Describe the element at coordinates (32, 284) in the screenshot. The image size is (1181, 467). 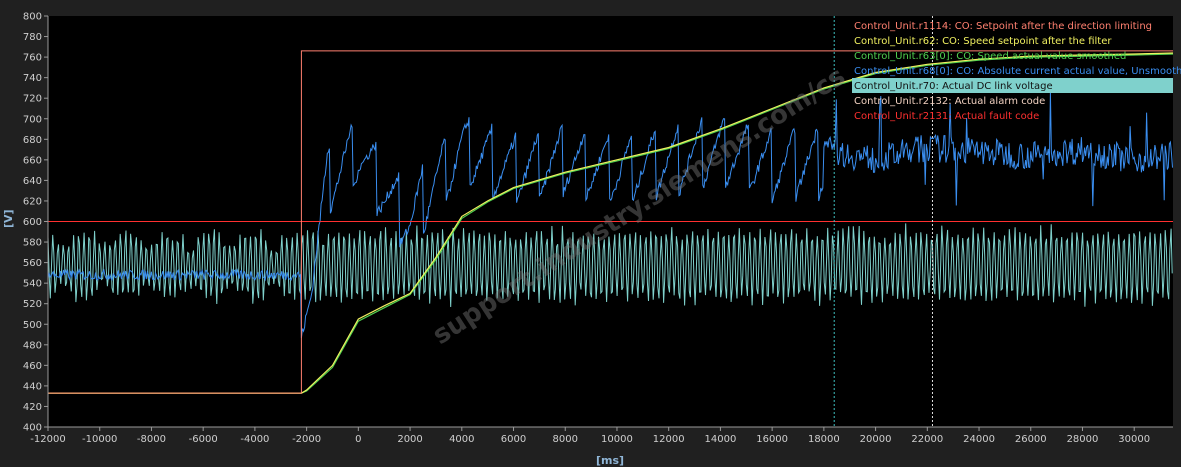
I see `y-tick-label: 540` at that location.